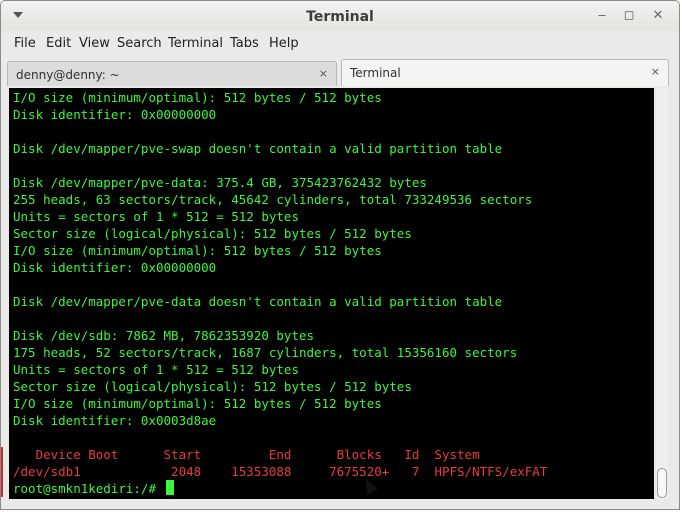 This screenshot has height=512, width=682. I want to click on menu-help: Help, so click(284, 43).